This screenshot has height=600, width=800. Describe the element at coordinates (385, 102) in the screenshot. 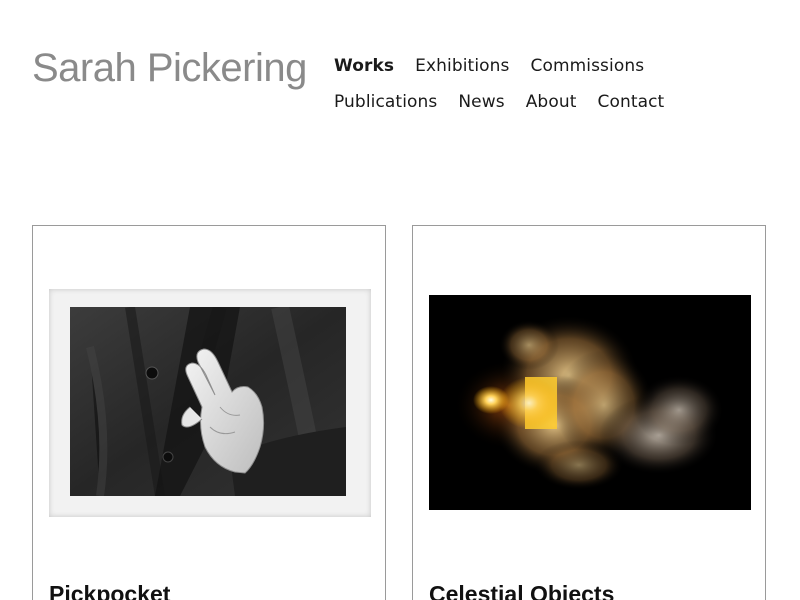

I see `nav-publications: Publications` at that location.